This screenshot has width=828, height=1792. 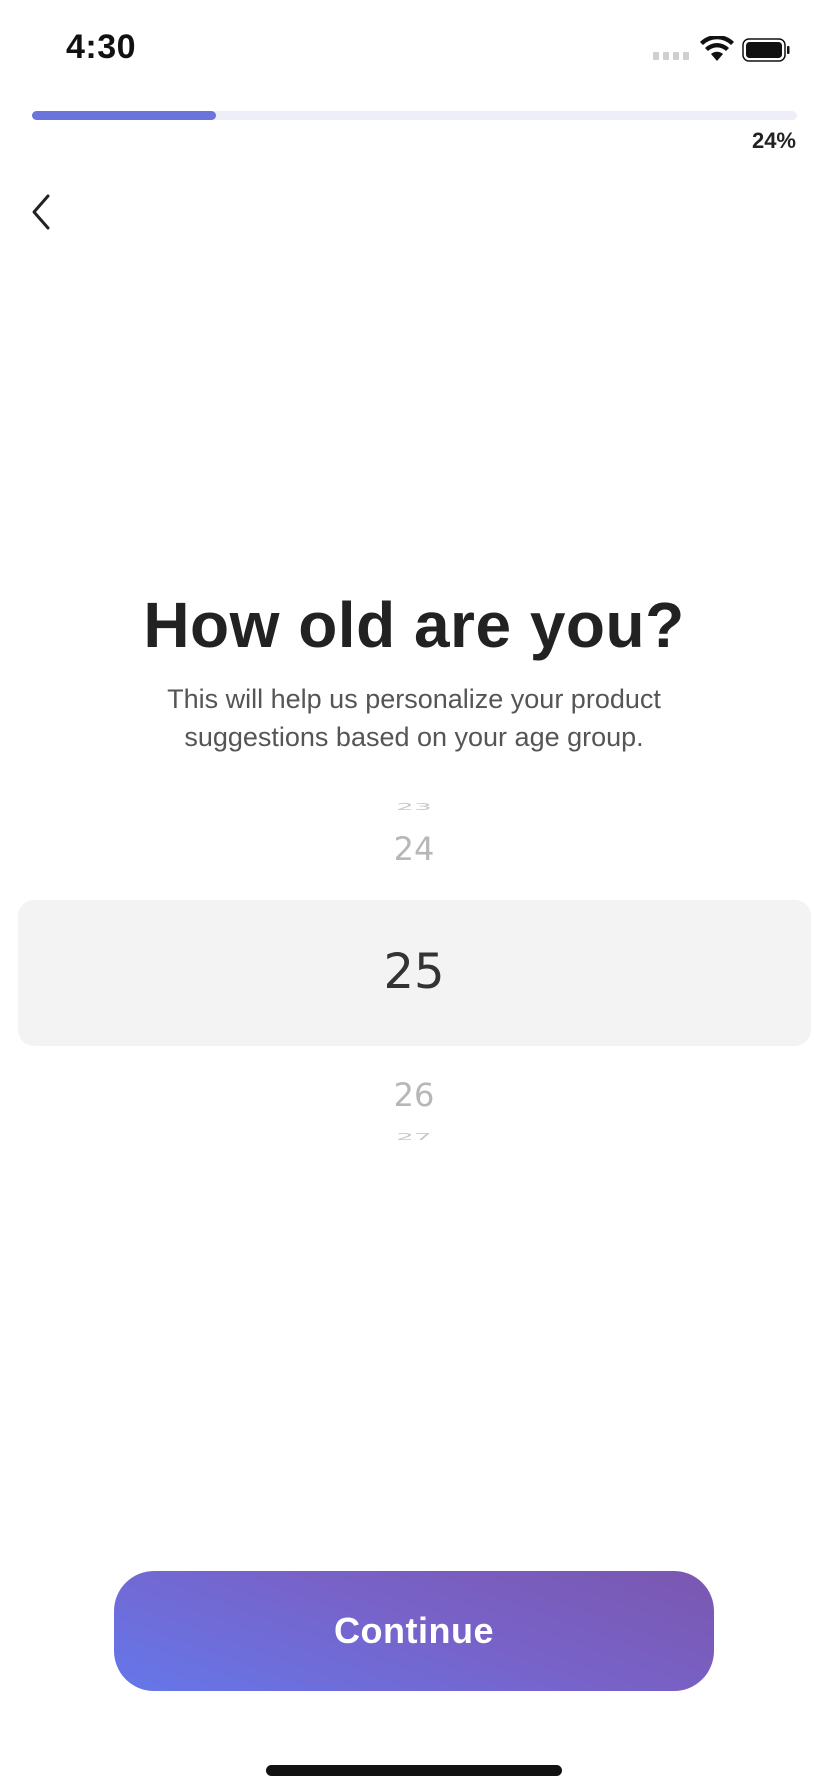 What do you see at coordinates (414, 1137) in the screenshot?
I see `picker-option: 27` at bounding box center [414, 1137].